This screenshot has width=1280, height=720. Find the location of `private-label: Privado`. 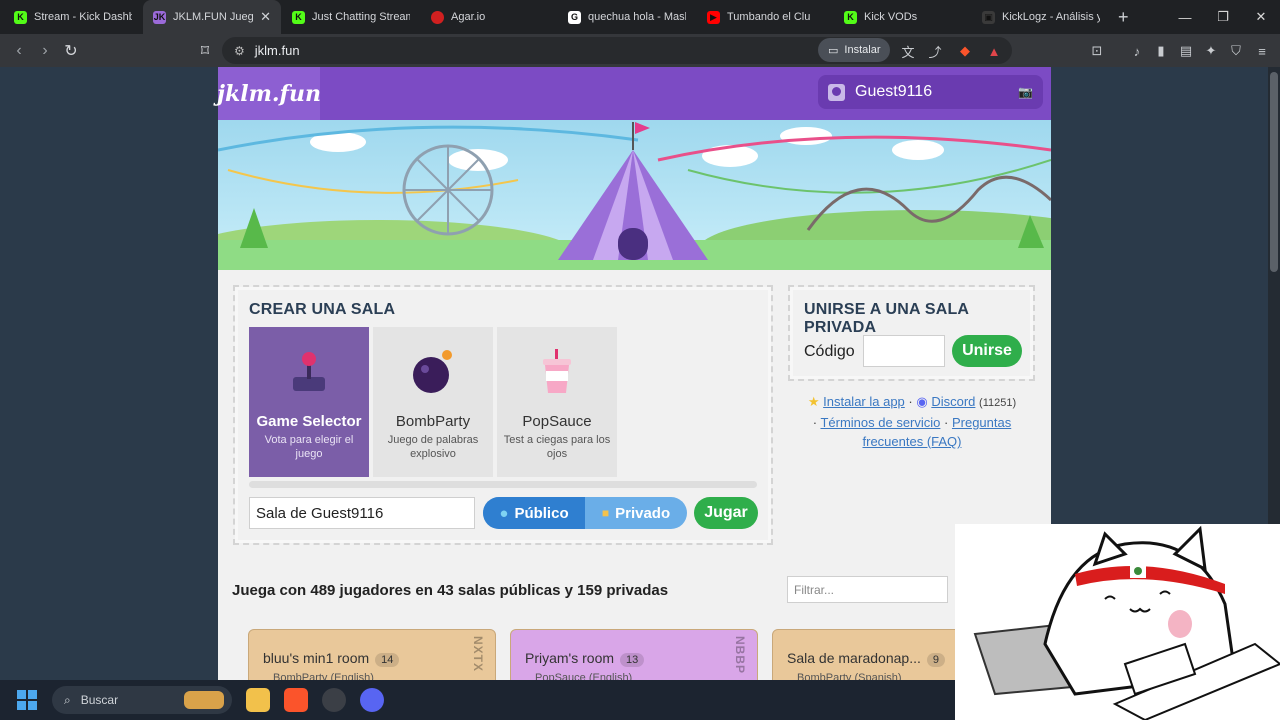

private-label: Privado is located at coordinates (643, 513).